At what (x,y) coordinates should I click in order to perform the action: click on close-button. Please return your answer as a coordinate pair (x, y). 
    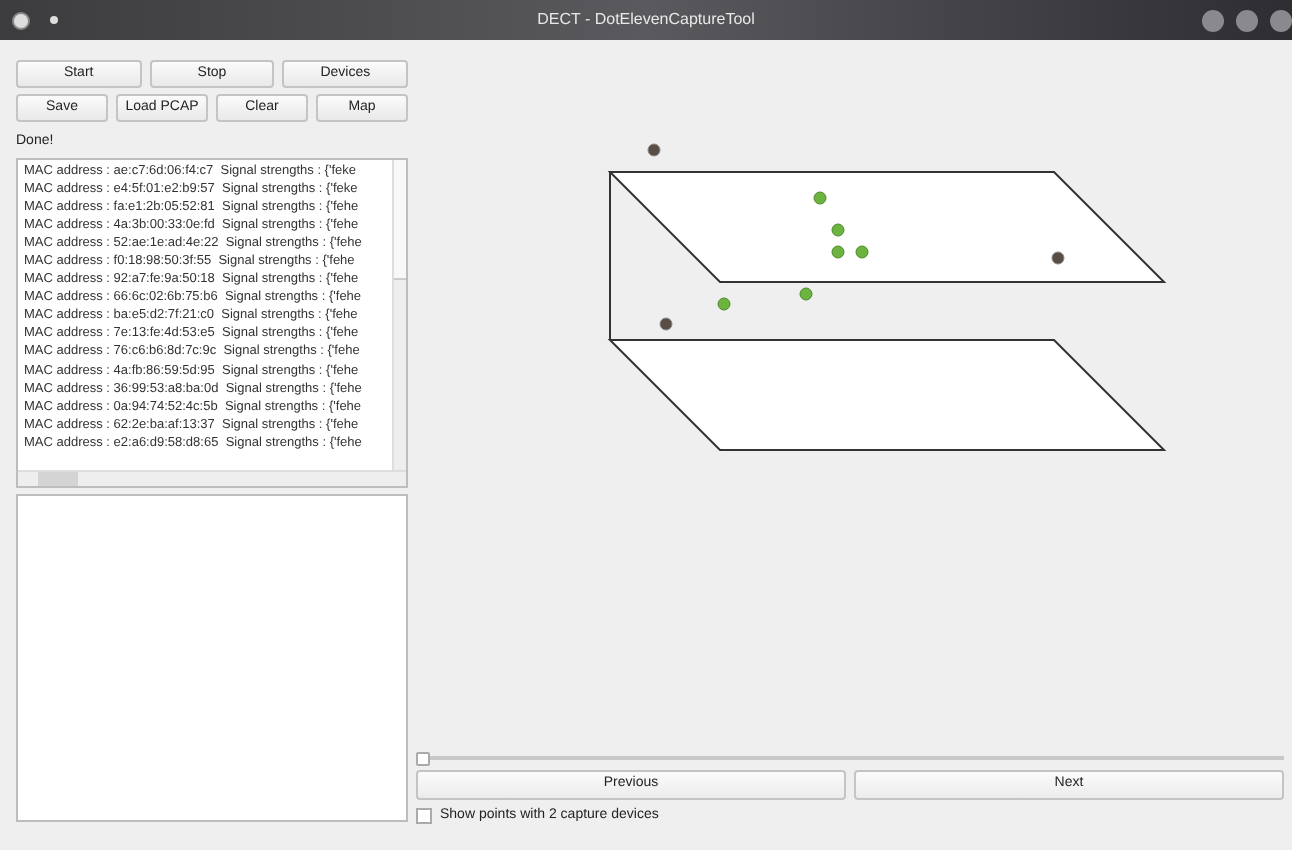
    Looking at the image, I should click on (1281, 20).